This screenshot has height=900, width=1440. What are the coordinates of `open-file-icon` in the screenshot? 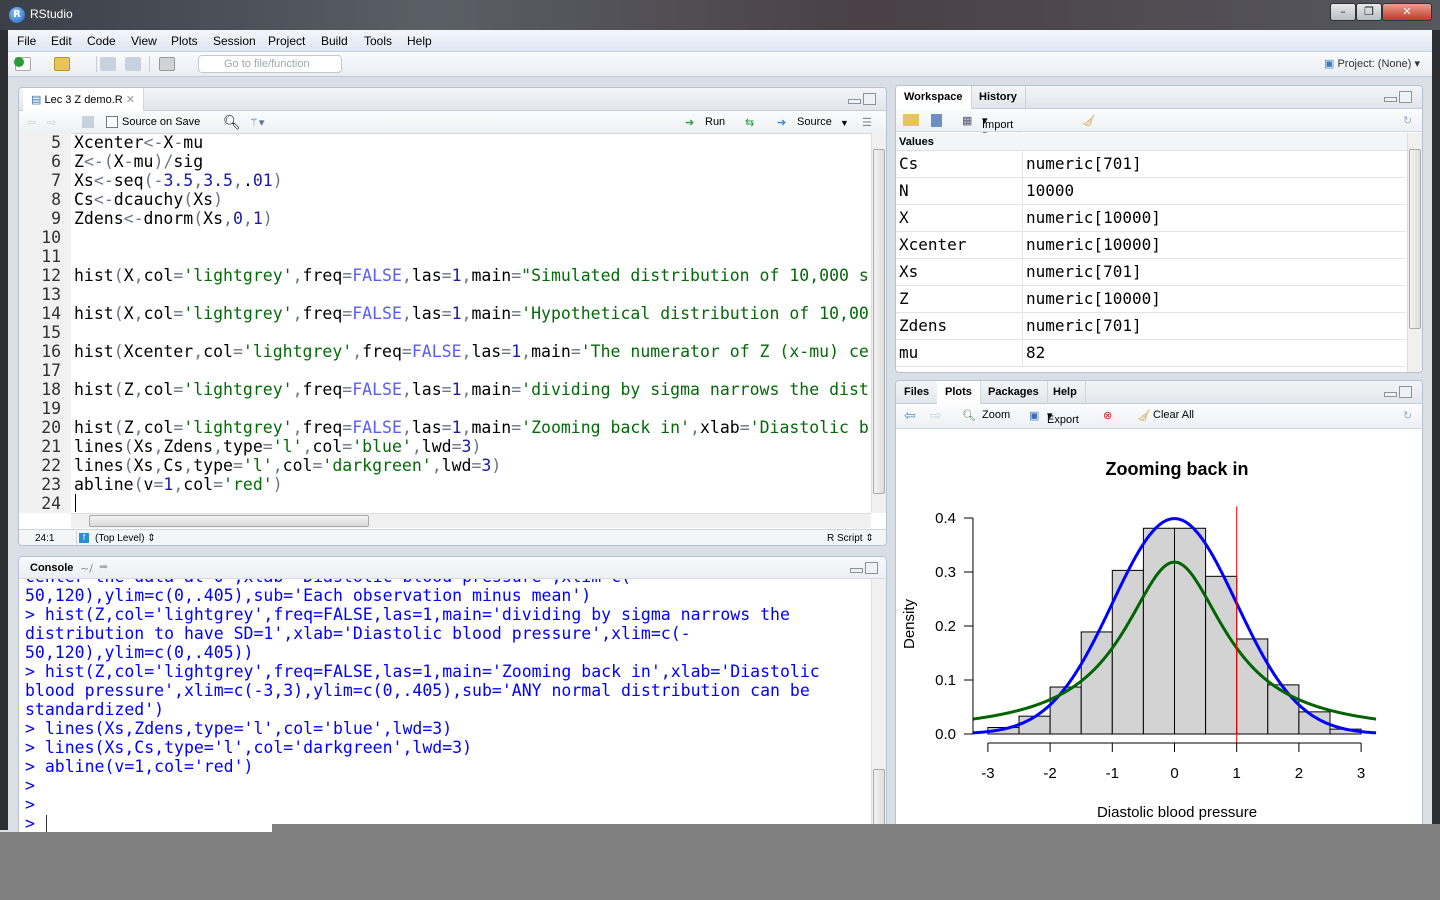 It's located at (62, 64).